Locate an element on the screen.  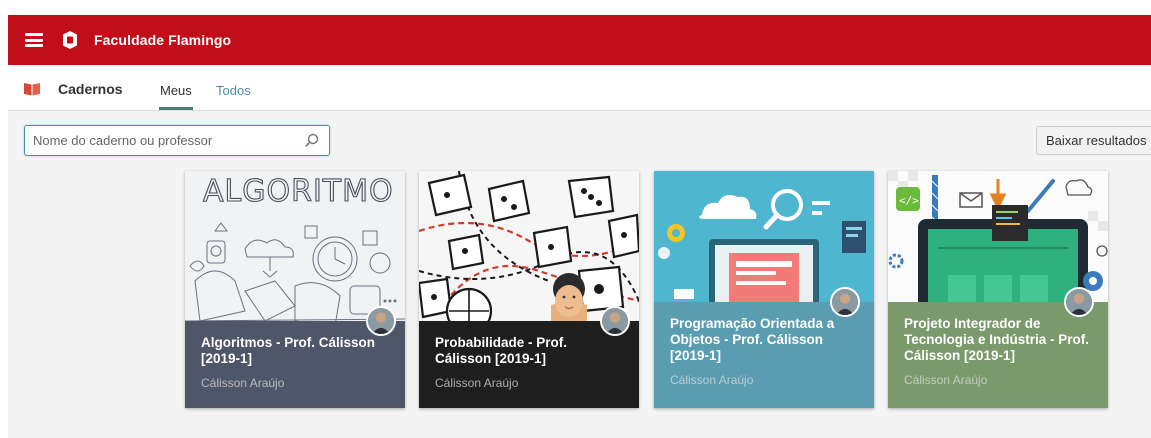
hamburger-menu-icon is located at coordinates (34, 40).